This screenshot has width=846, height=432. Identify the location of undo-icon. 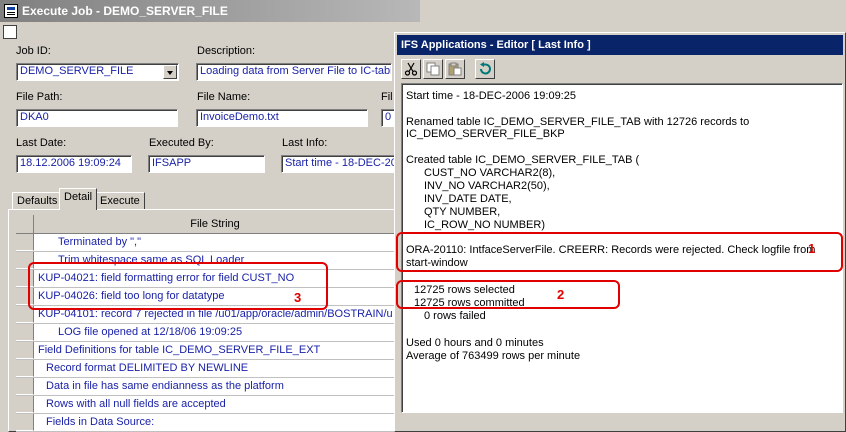
(485, 68).